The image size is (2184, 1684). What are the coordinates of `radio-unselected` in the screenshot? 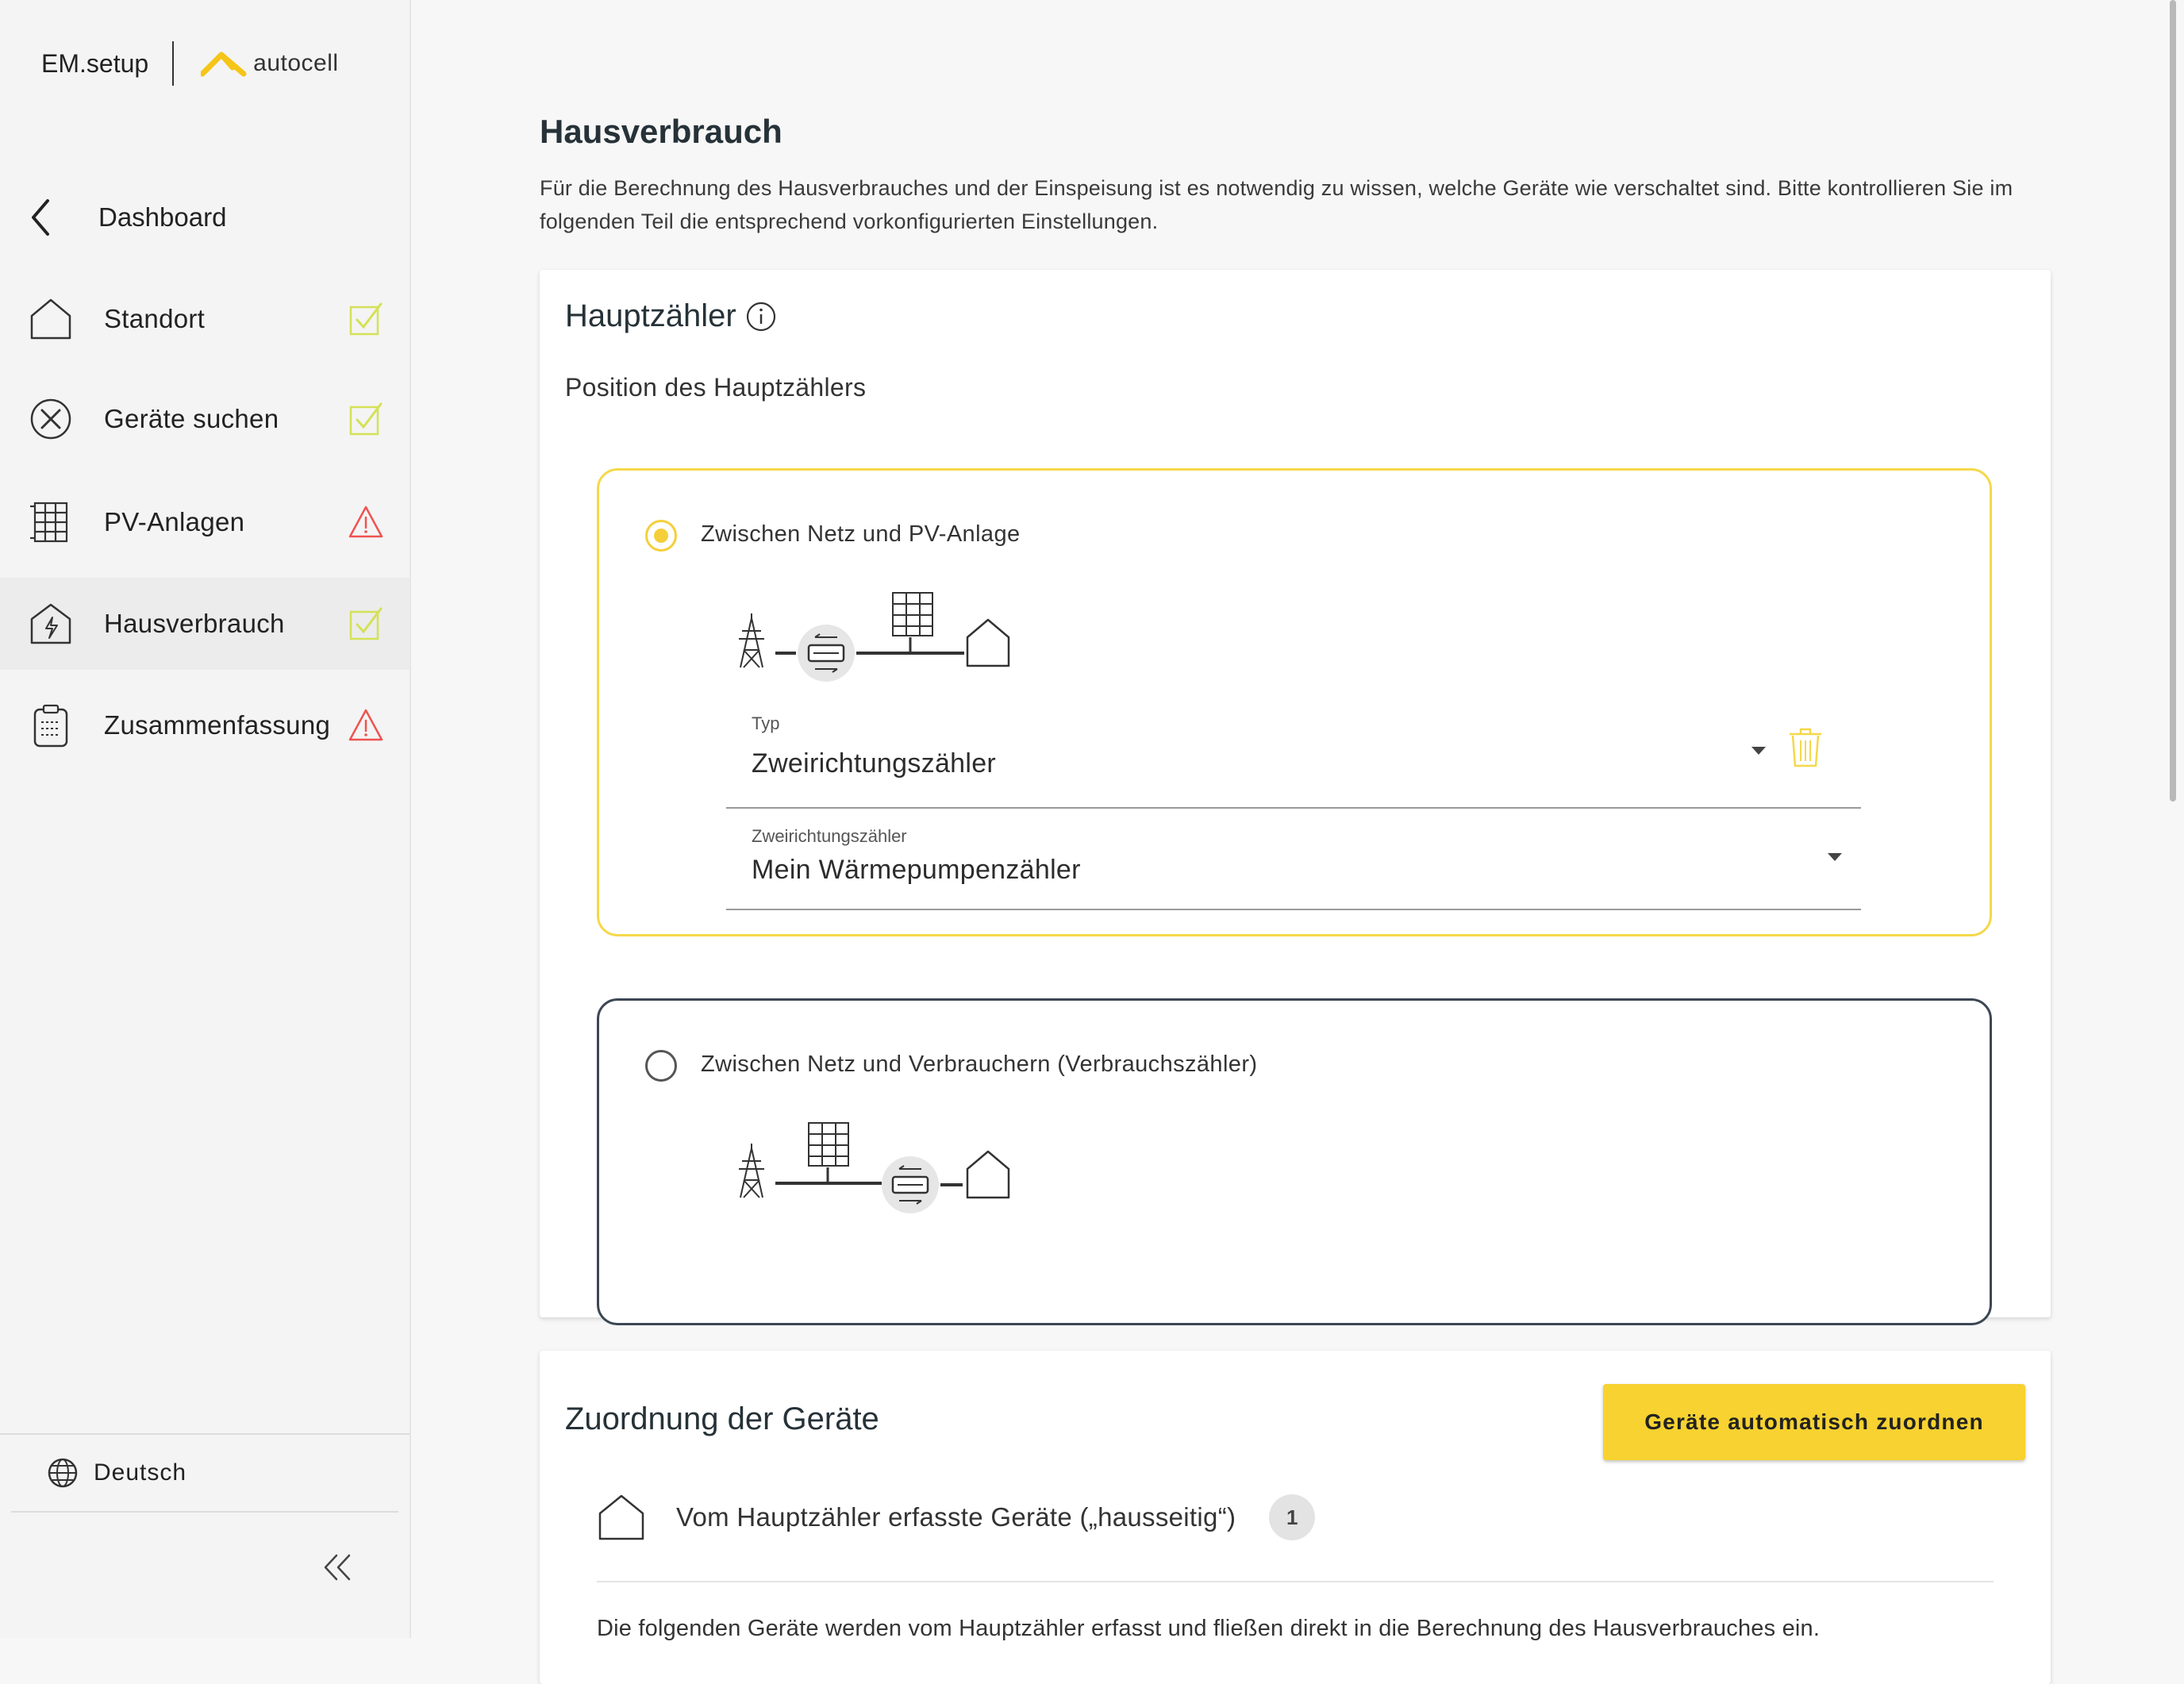 It's located at (661, 1066).